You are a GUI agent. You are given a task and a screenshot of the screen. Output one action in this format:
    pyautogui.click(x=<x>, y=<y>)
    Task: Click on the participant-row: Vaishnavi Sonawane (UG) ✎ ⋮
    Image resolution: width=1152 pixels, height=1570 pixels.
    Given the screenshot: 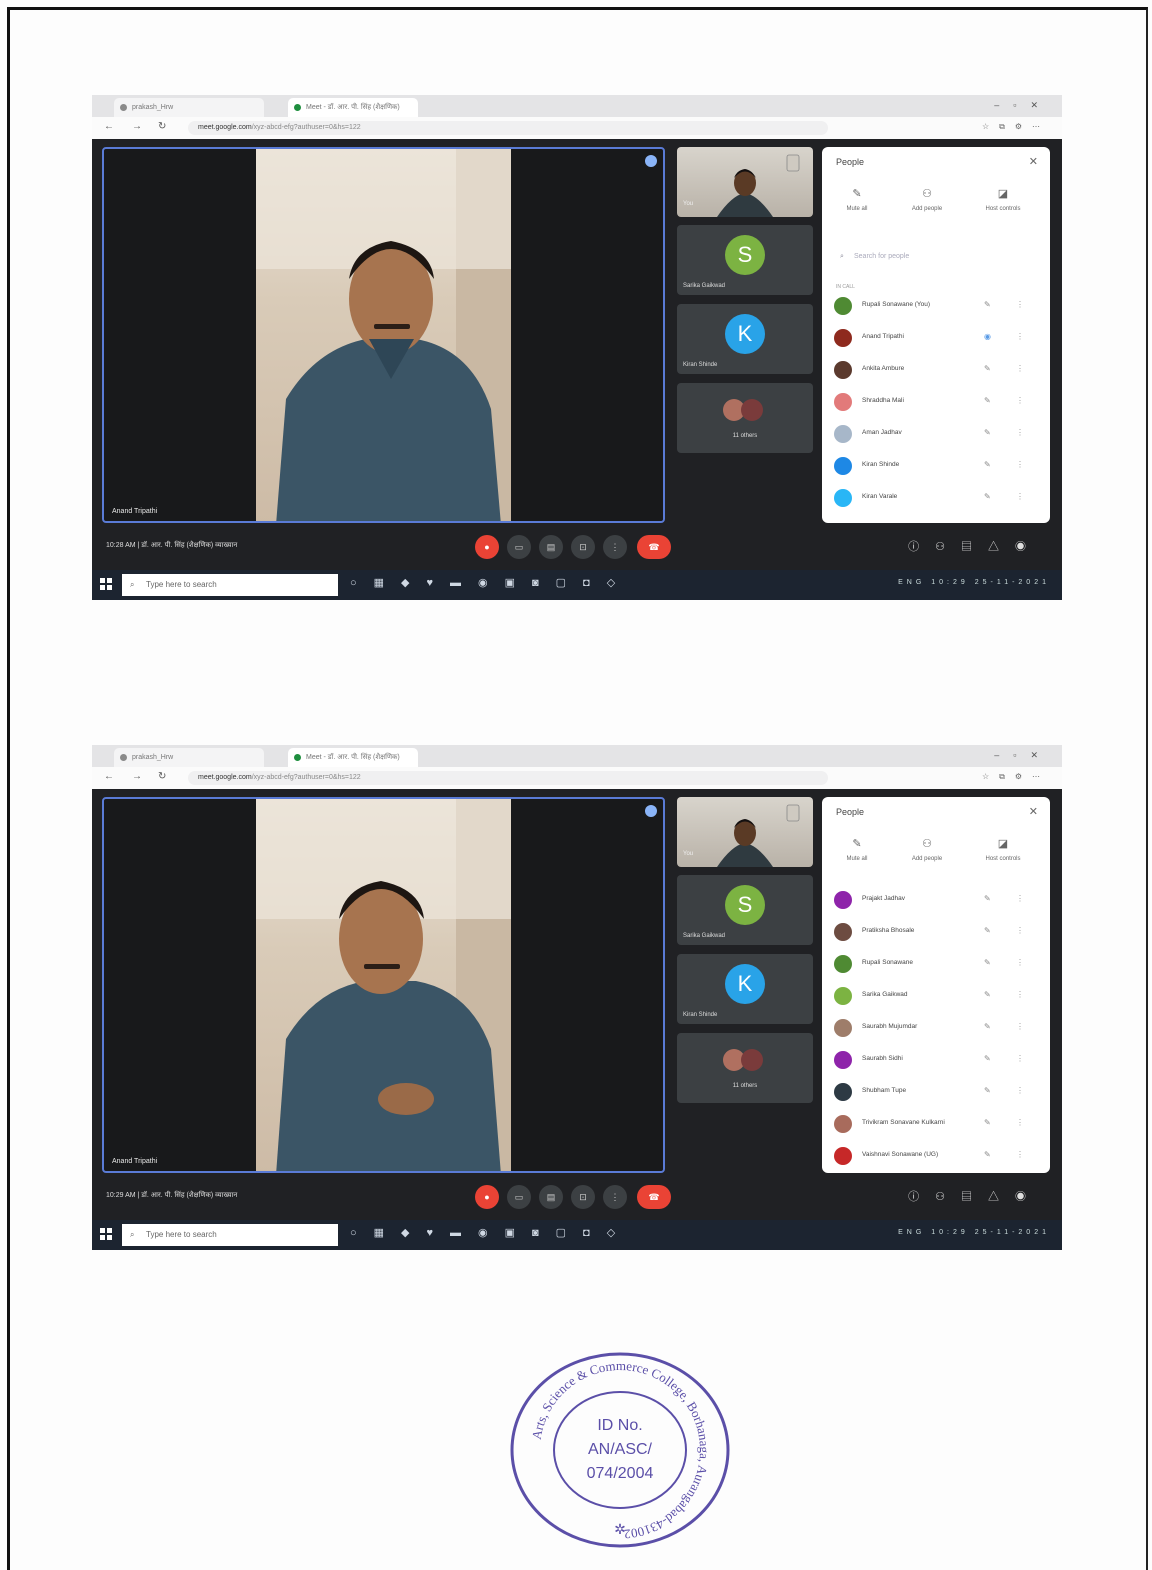 What is the action you would take?
    pyautogui.click(x=937, y=1156)
    